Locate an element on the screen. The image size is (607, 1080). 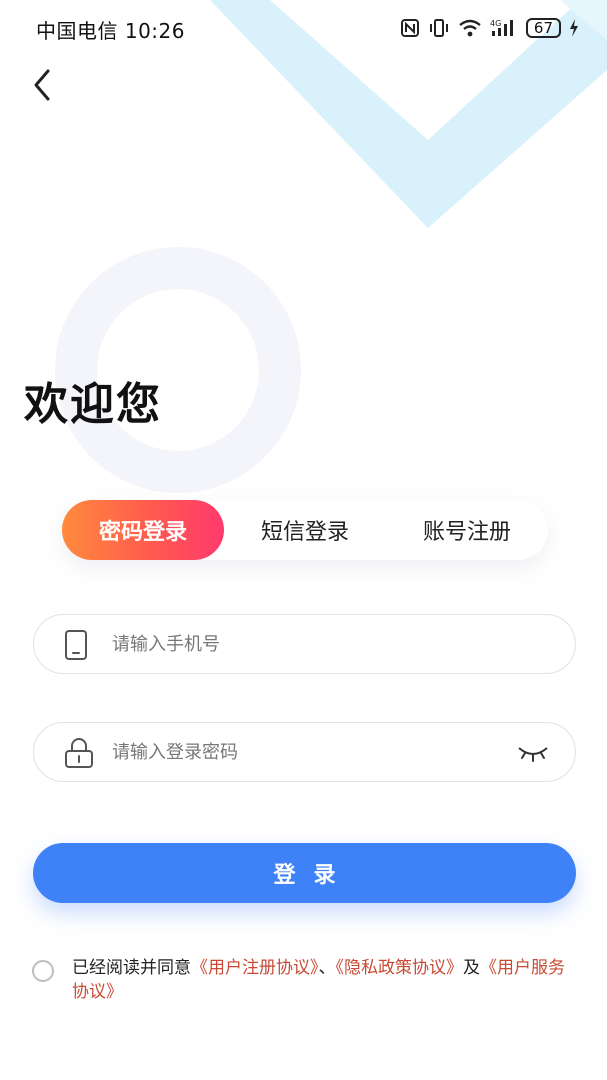
tab-register: 账号注册 is located at coordinates (467, 530).